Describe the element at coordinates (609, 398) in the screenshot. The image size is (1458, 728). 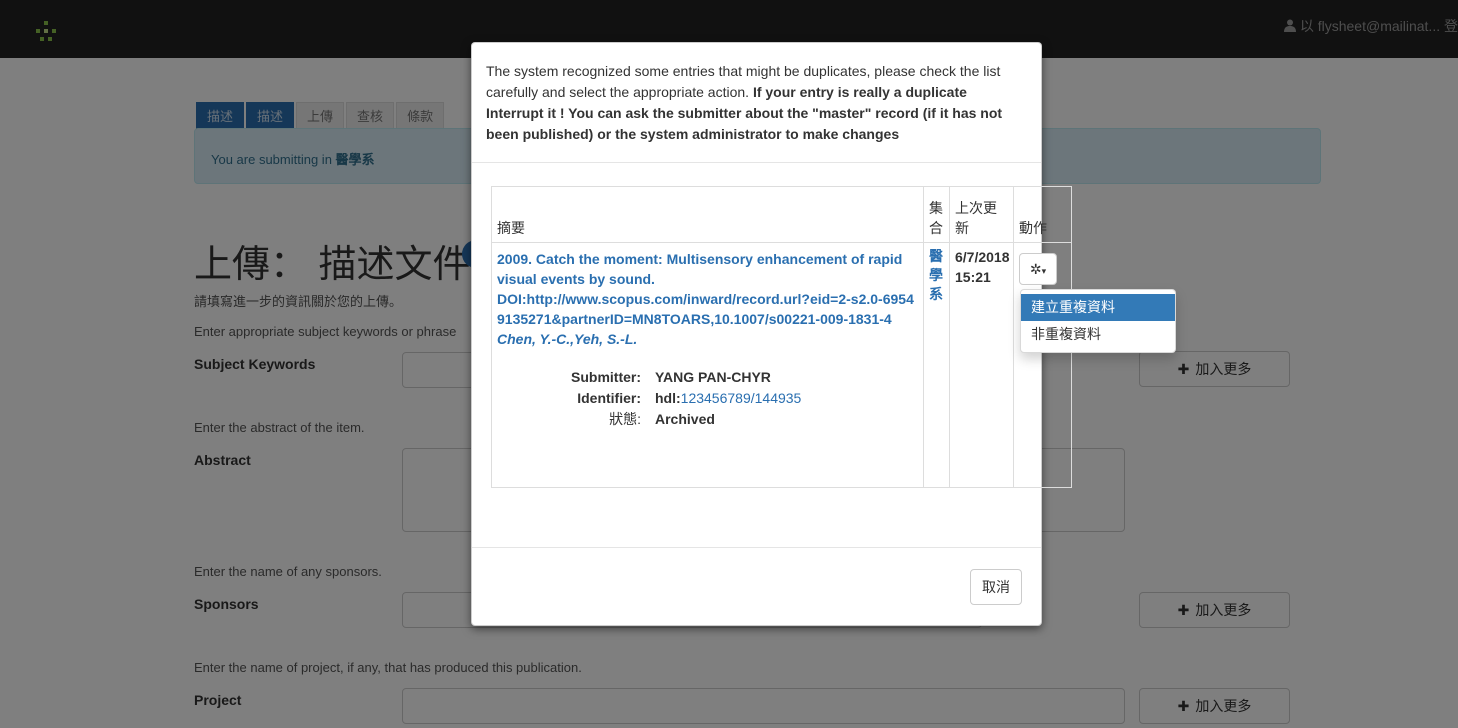
I see `identifier-key: Identifier:` at that location.